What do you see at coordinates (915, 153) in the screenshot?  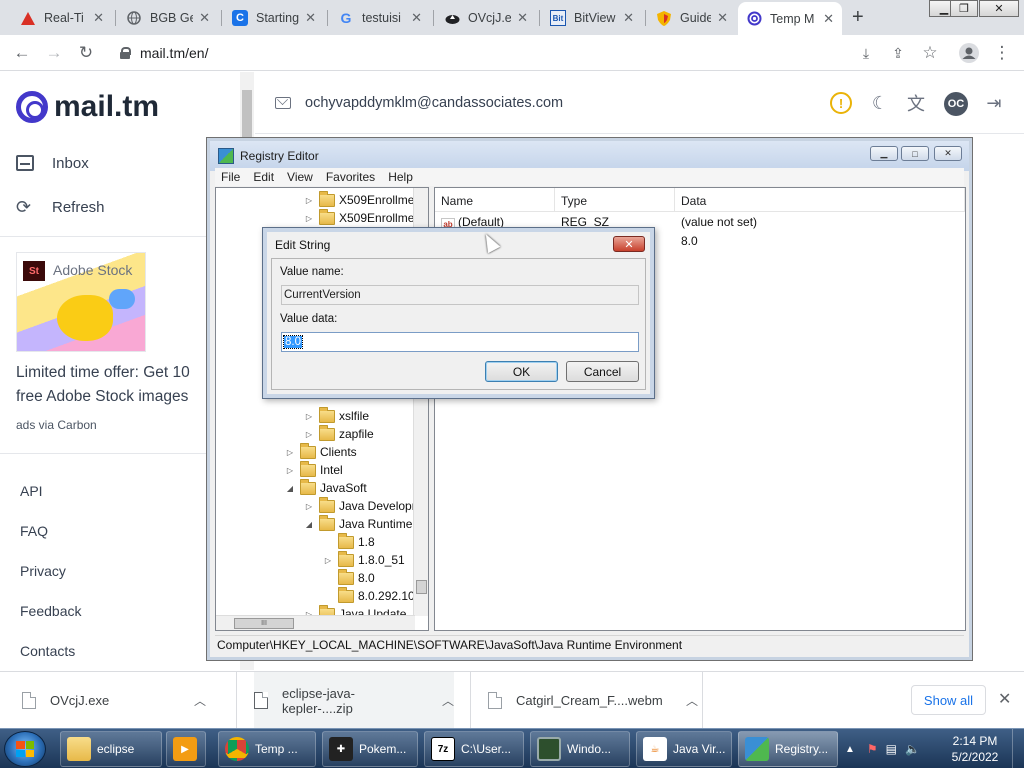 I see `regedit-maximize-button: □` at bounding box center [915, 153].